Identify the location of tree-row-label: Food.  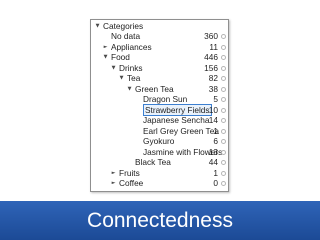
(120, 57).